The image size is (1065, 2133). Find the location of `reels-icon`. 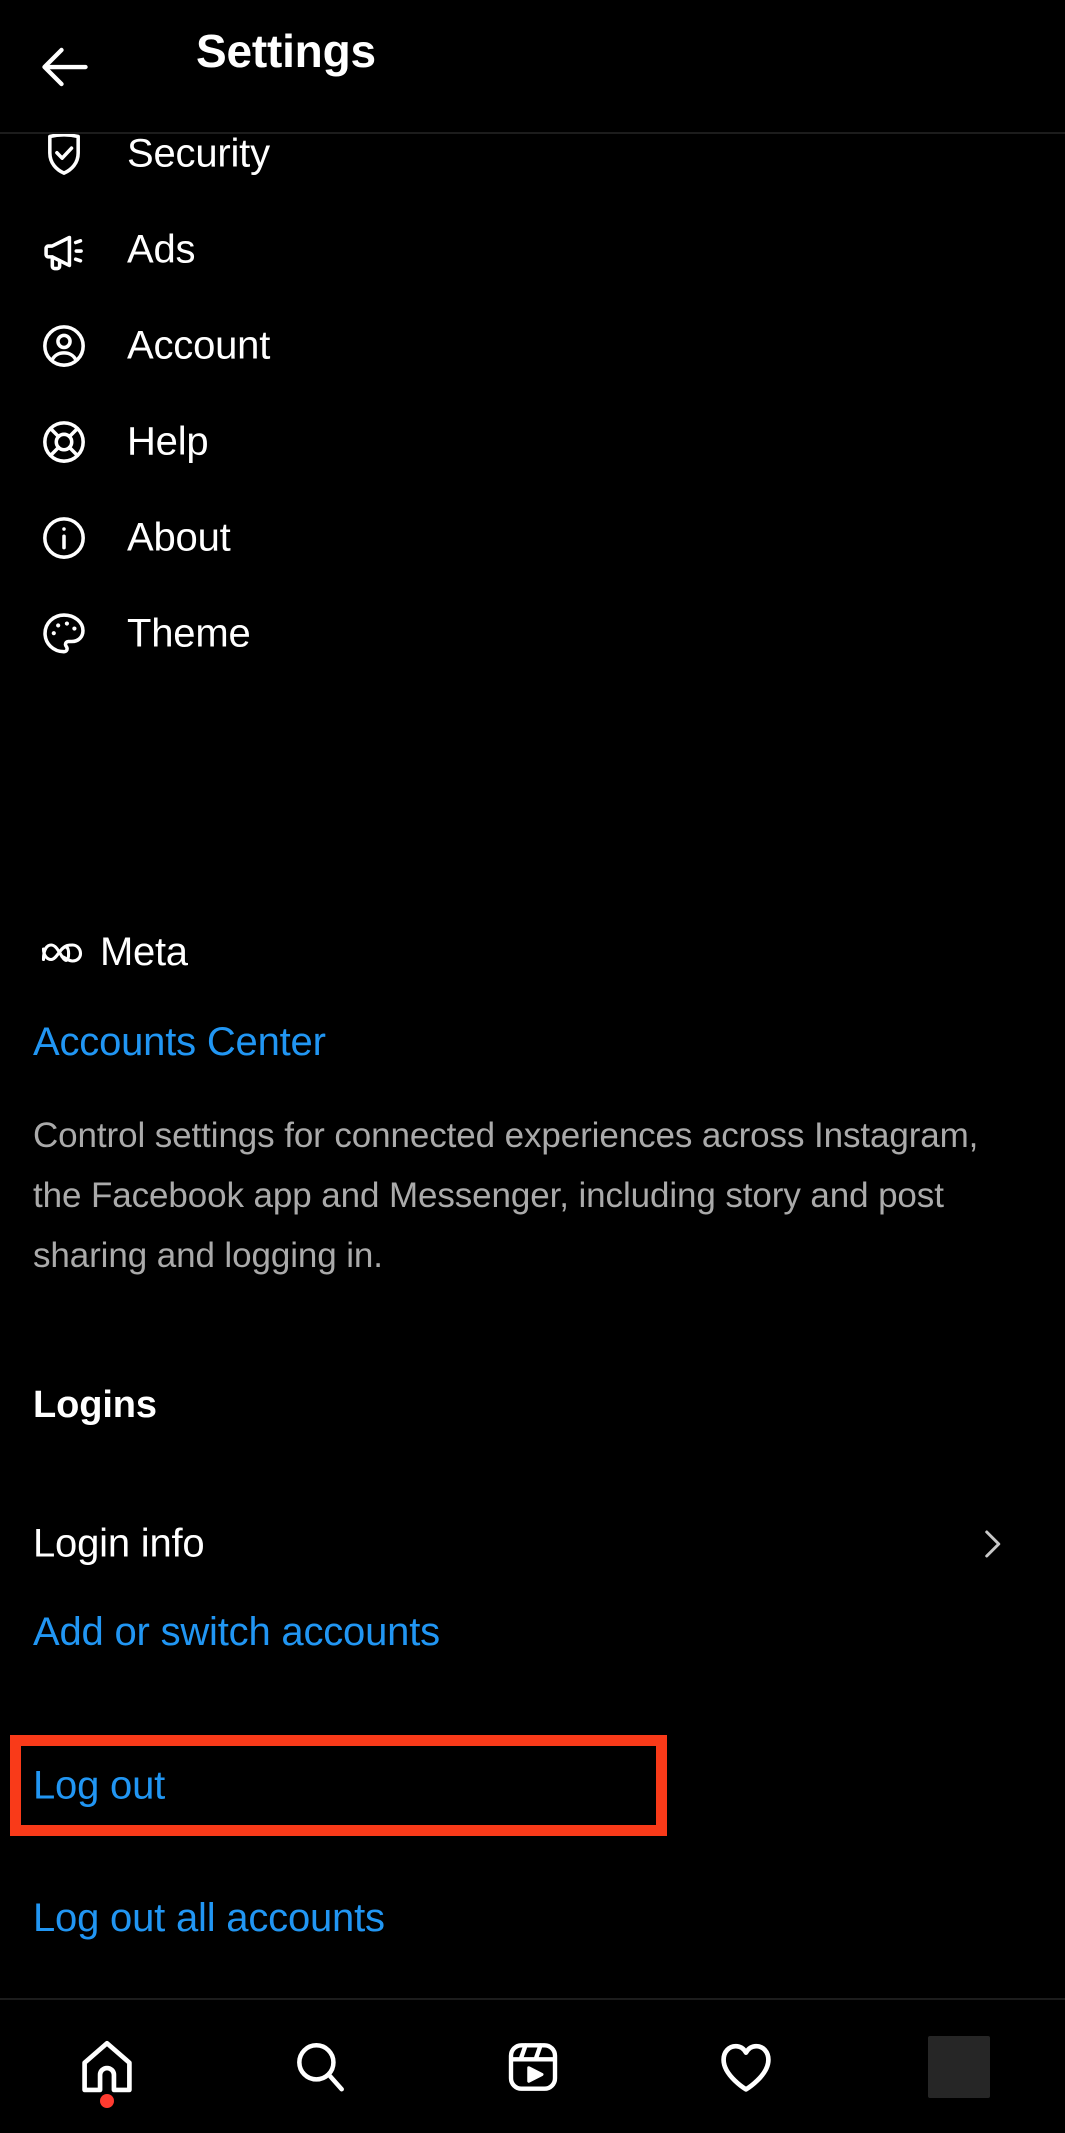

reels-icon is located at coordinates (533, 2067).